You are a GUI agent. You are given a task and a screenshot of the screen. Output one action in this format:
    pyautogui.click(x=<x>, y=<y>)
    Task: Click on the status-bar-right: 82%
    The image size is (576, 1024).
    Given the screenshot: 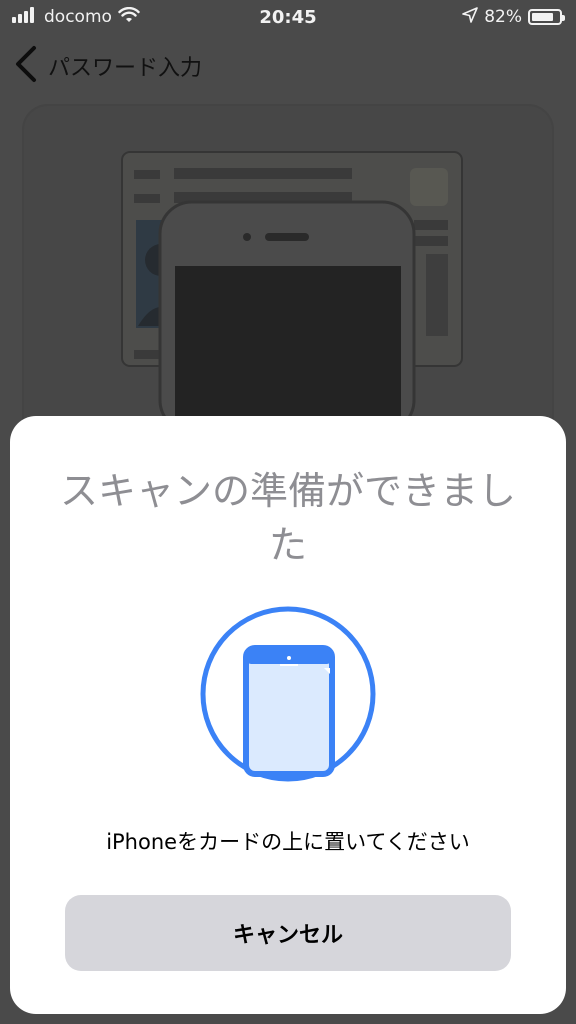 What is the action you would take?
    pyautogui.click(x=513, y=17)
    